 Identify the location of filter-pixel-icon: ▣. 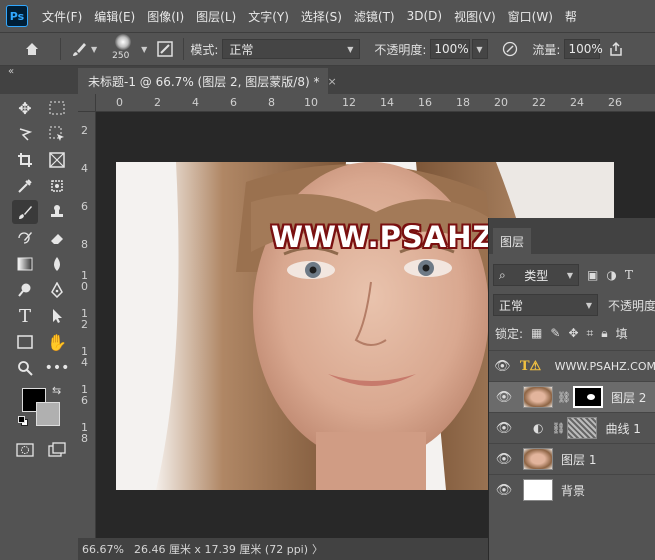
(592, 275).